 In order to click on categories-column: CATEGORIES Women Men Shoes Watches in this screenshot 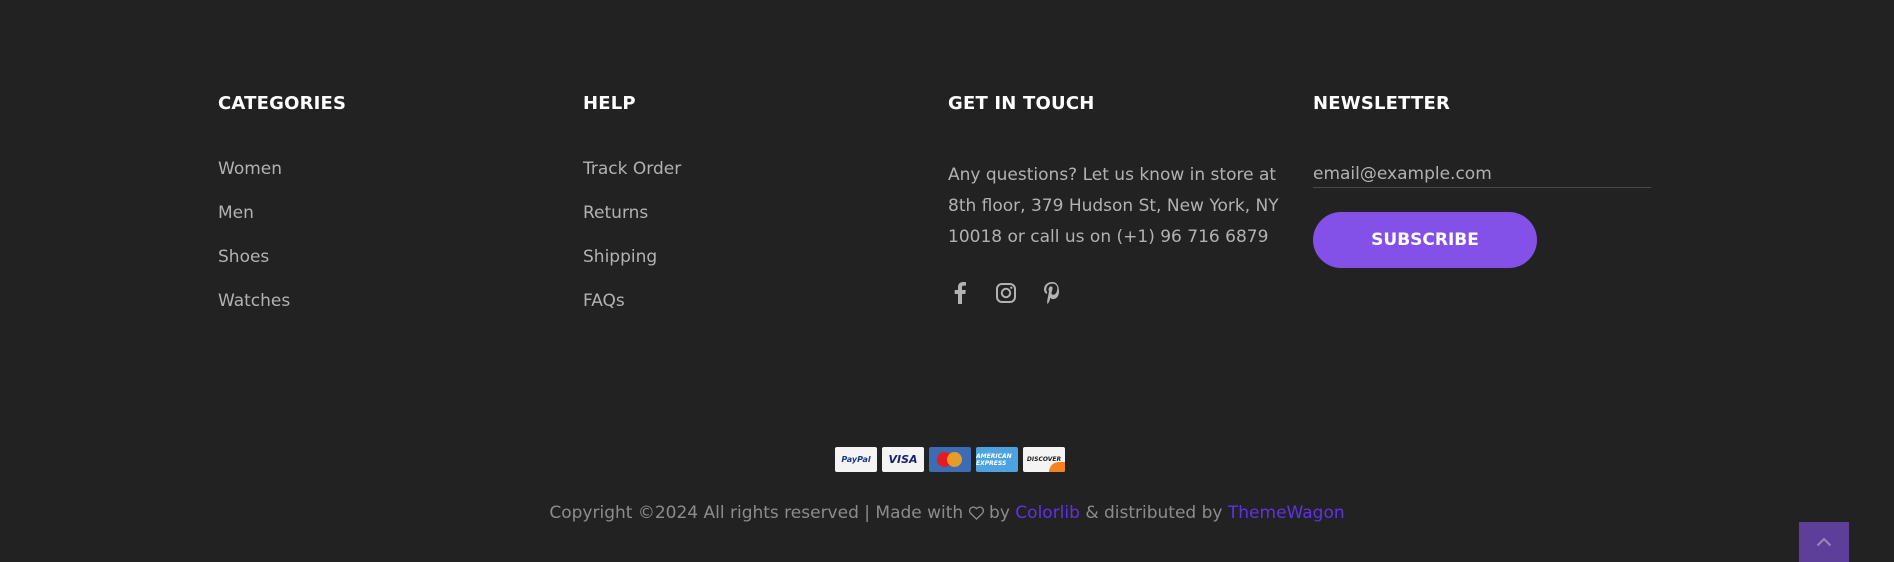, I will do `click(400, 214)`.